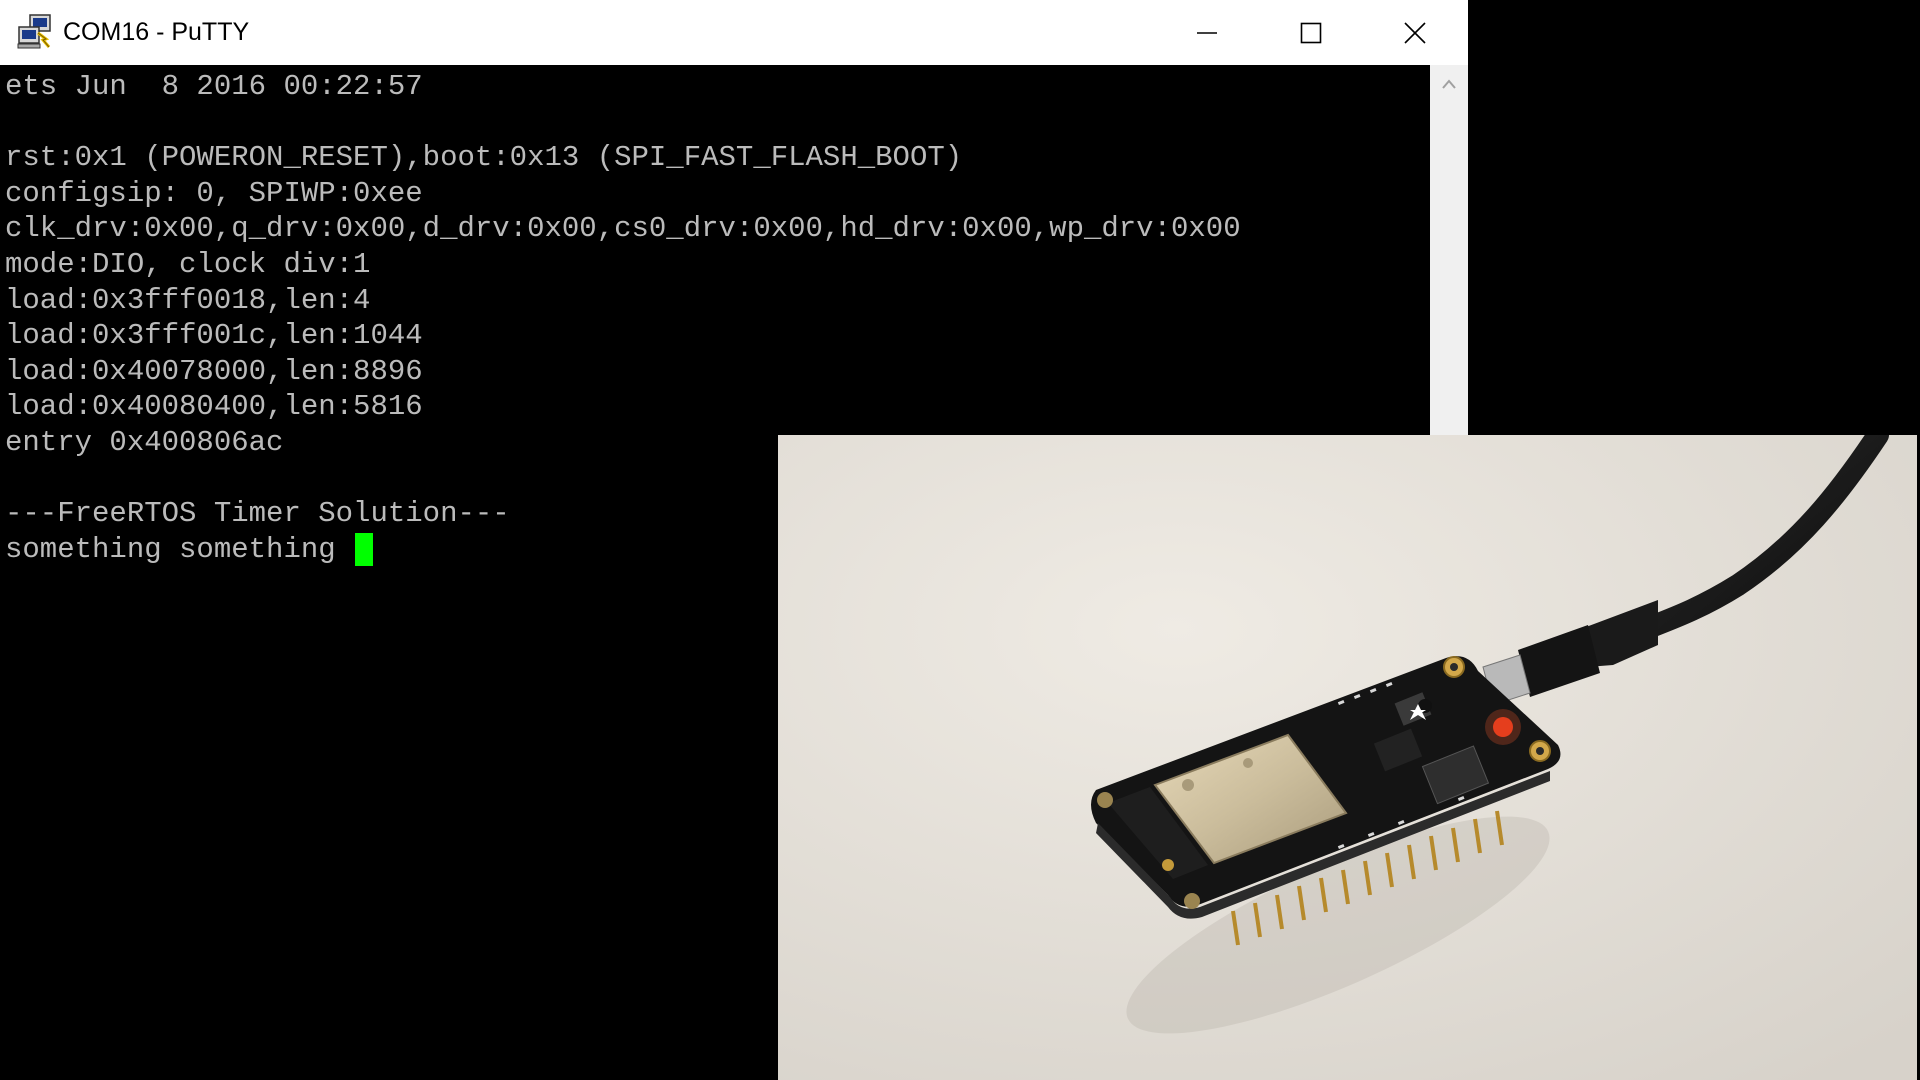 This screenshot has width=1920, height=1080. Describe the element at coordinates (734, 32) in the screenshot. I see `title-bar: COM16 - PuTTY` at that location.